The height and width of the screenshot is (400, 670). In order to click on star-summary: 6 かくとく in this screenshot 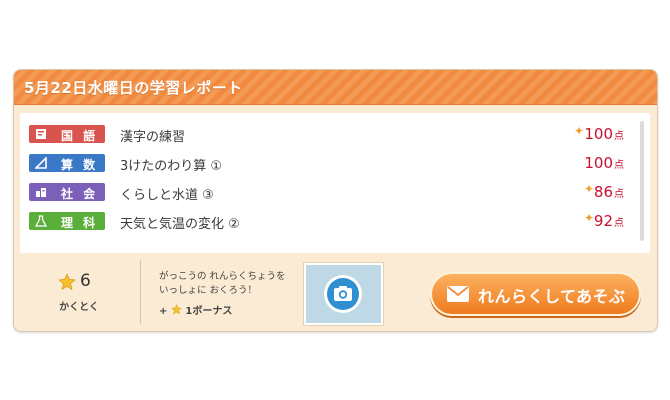, I will do `click(79, 292)`.